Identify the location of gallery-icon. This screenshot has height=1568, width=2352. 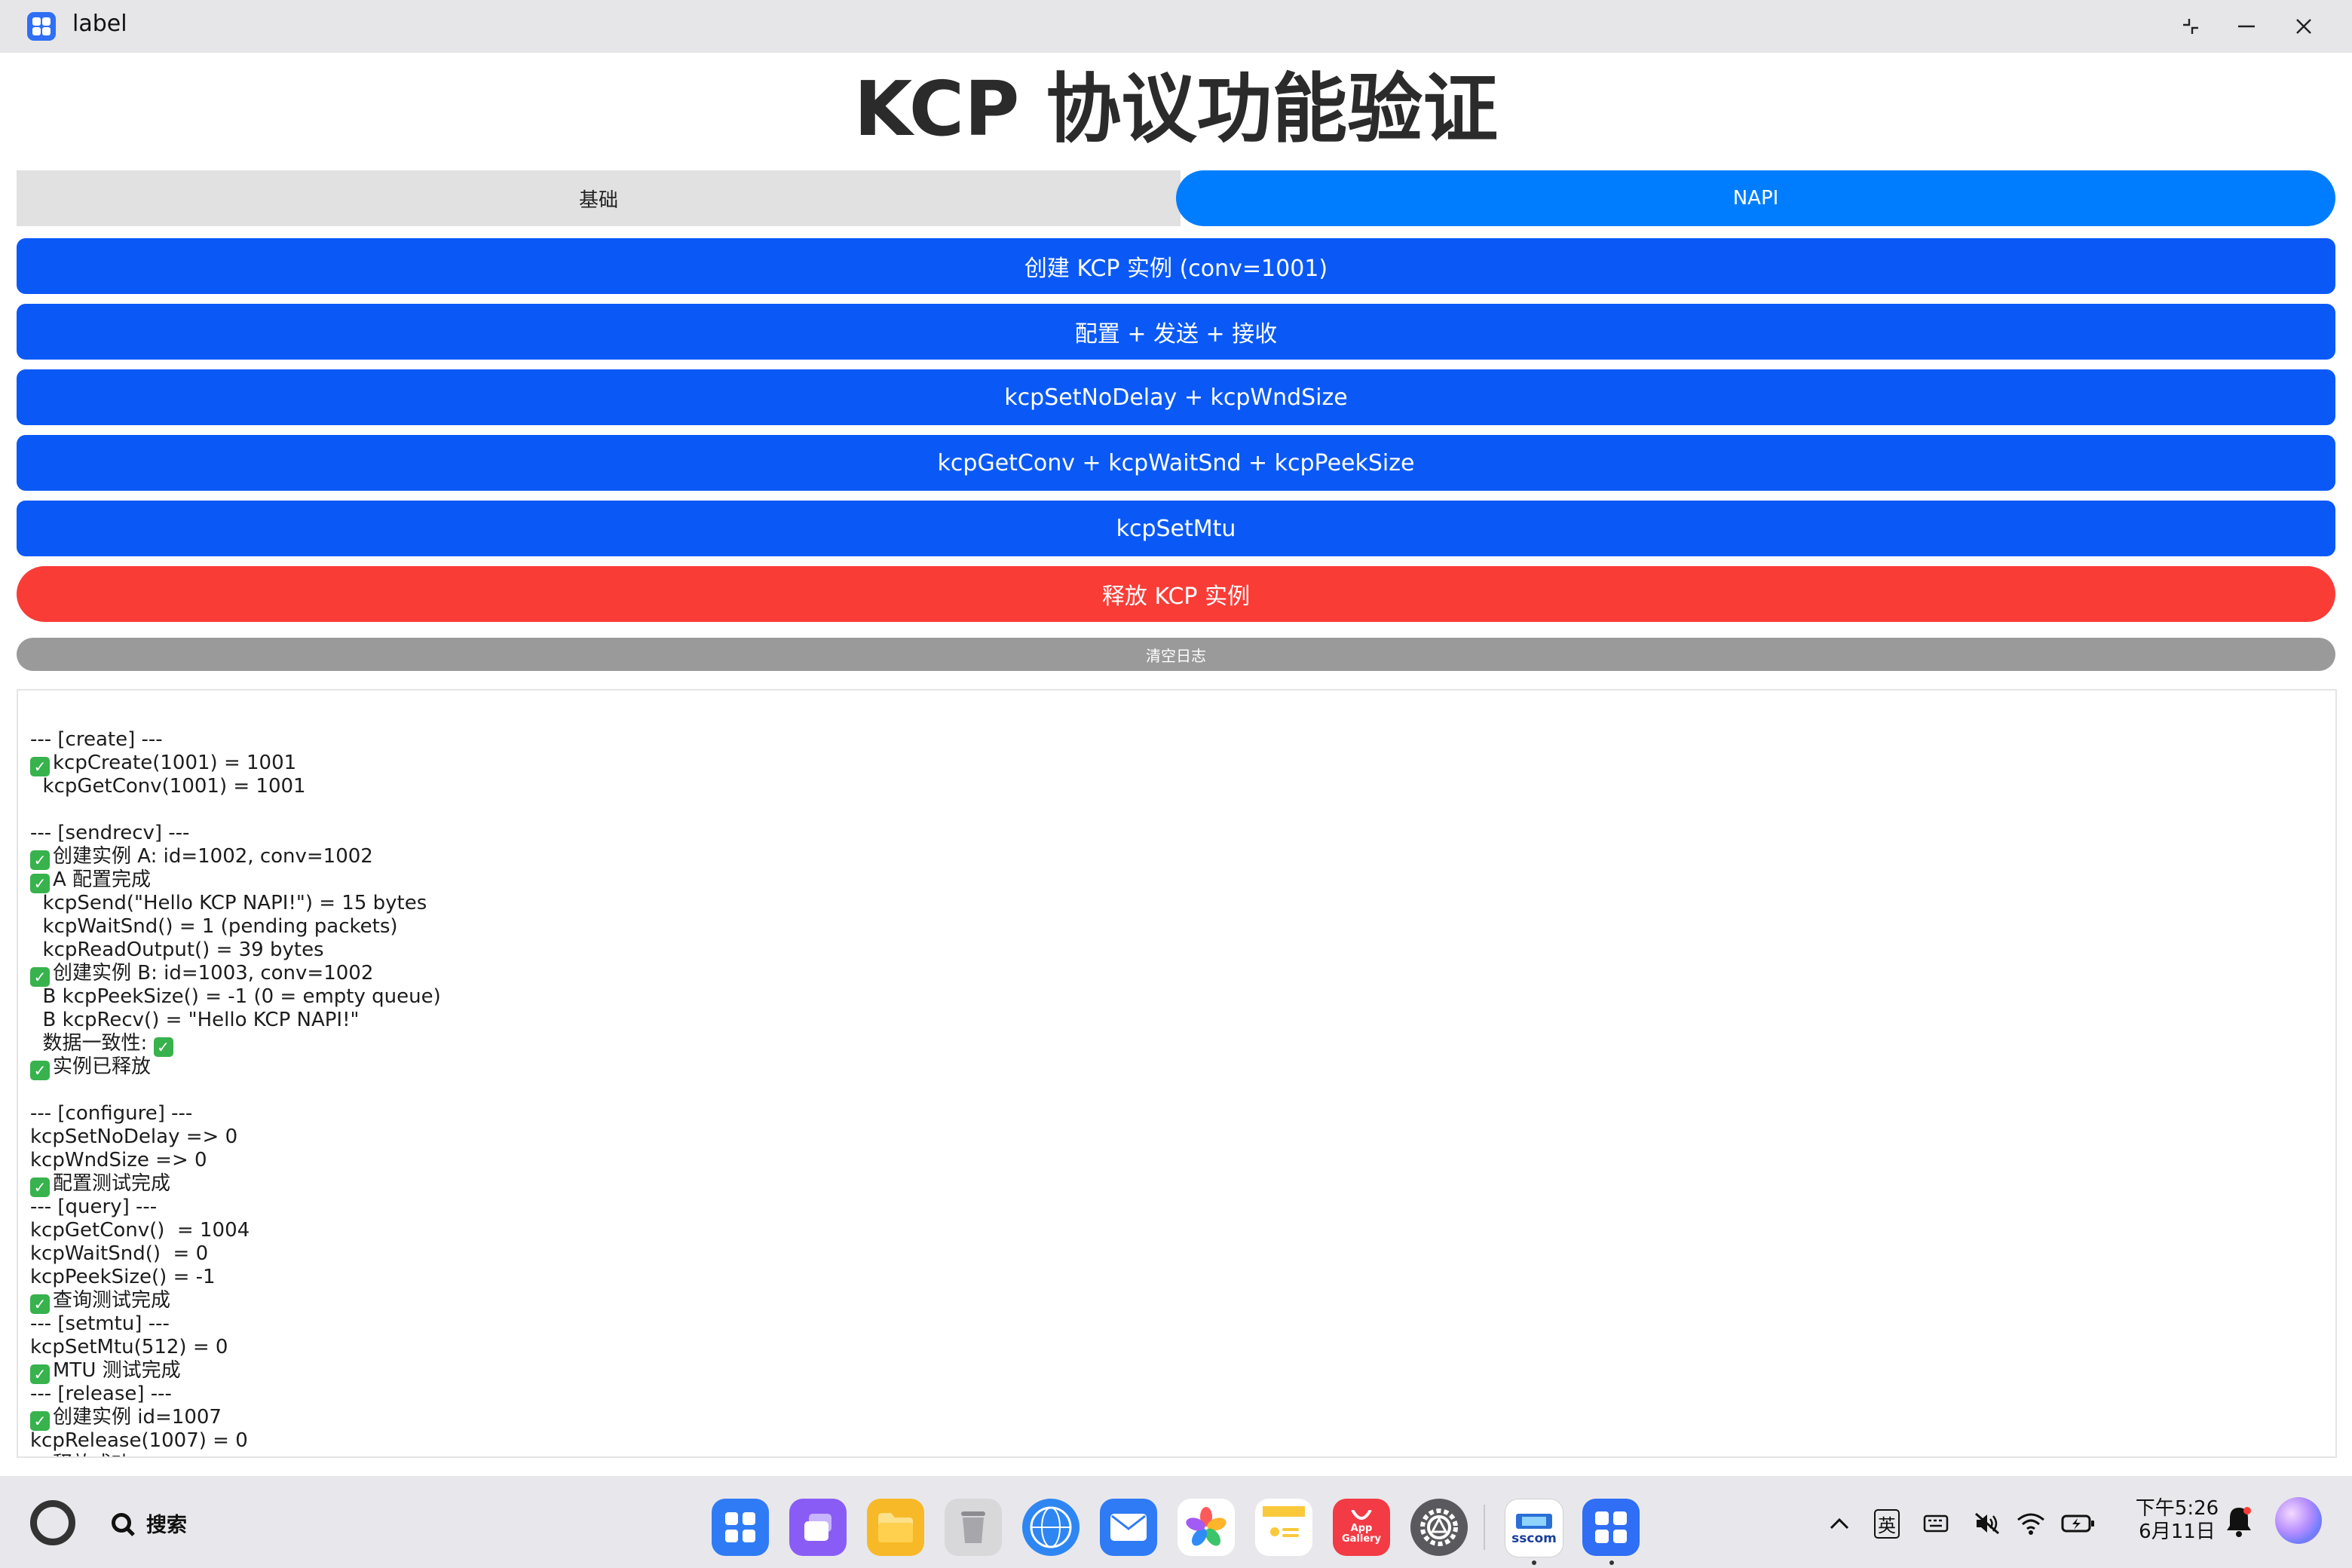
(1206, 1527).